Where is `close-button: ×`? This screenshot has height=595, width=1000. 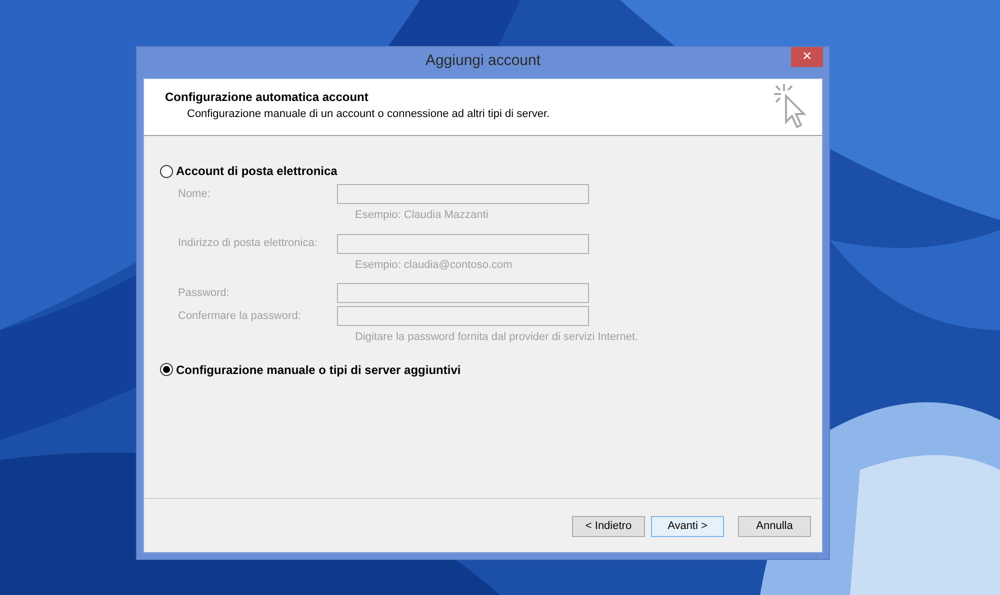
close-button: × is located at coordinates (807, 57).